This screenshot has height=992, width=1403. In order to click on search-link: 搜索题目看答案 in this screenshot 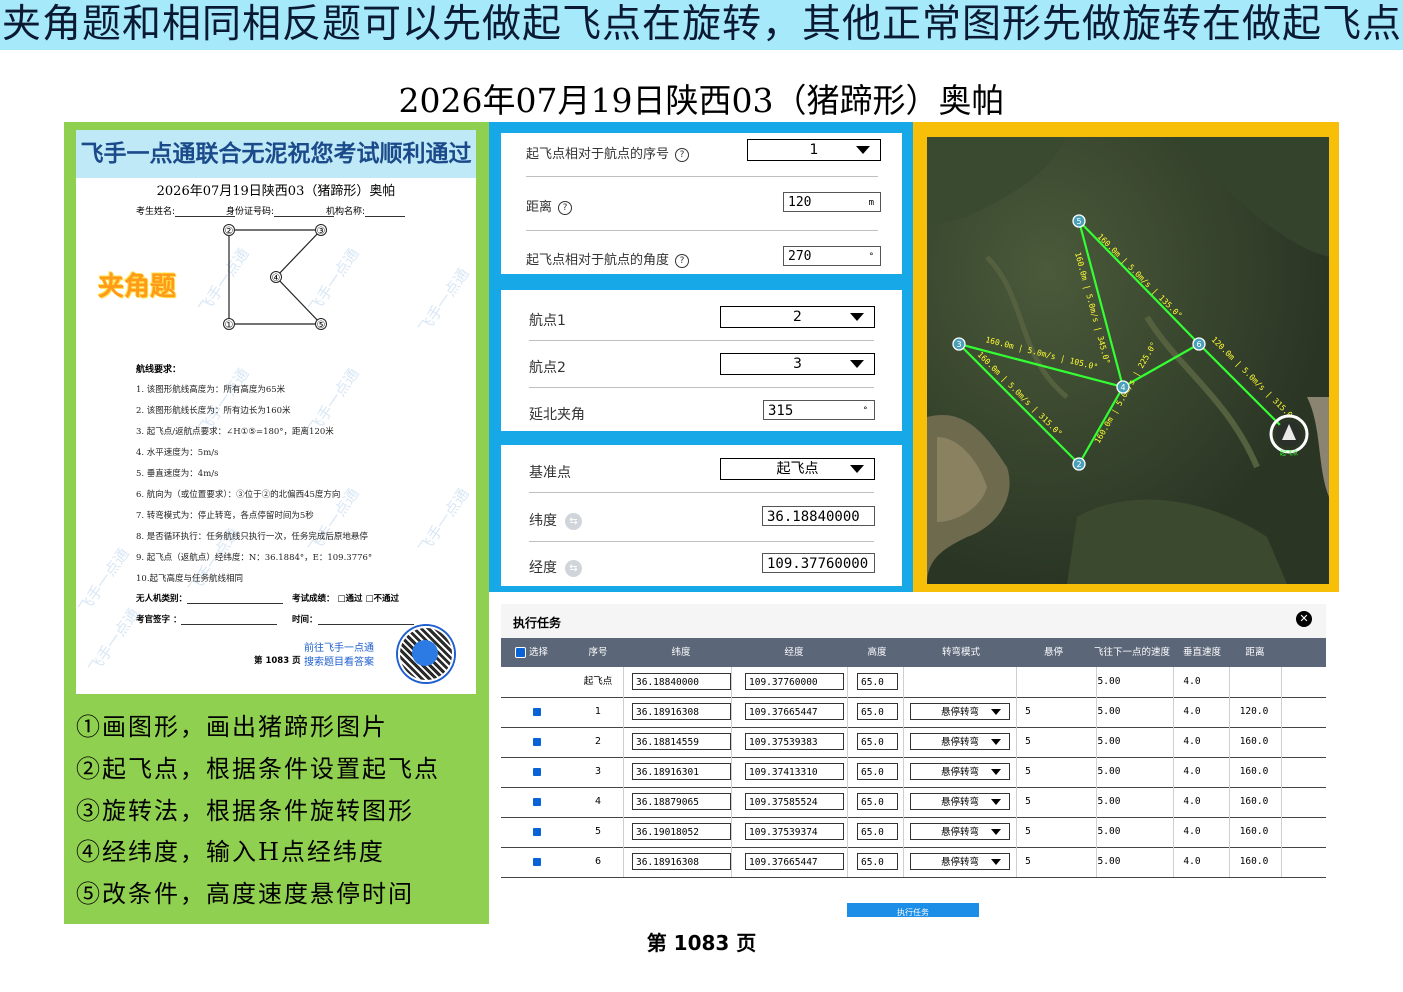, I will do `click(339, 660)`.